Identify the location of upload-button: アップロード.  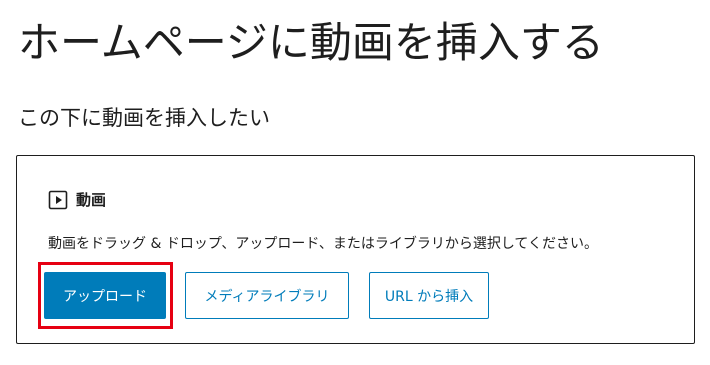
(105, 295).